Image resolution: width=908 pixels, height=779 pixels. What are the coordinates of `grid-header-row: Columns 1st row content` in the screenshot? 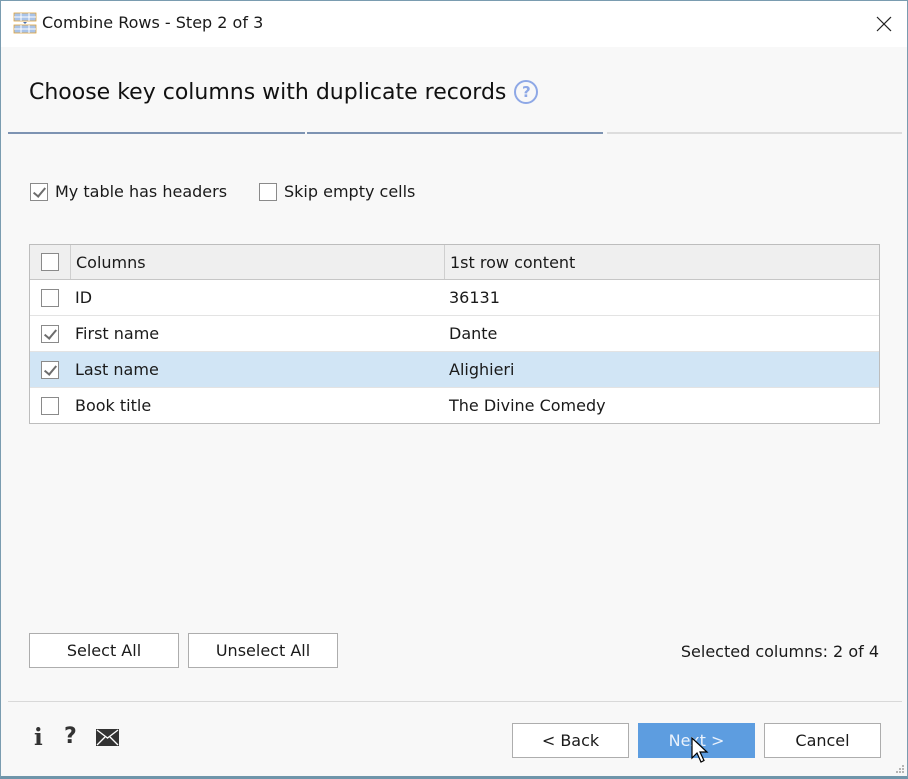 It's located at (454, 262).